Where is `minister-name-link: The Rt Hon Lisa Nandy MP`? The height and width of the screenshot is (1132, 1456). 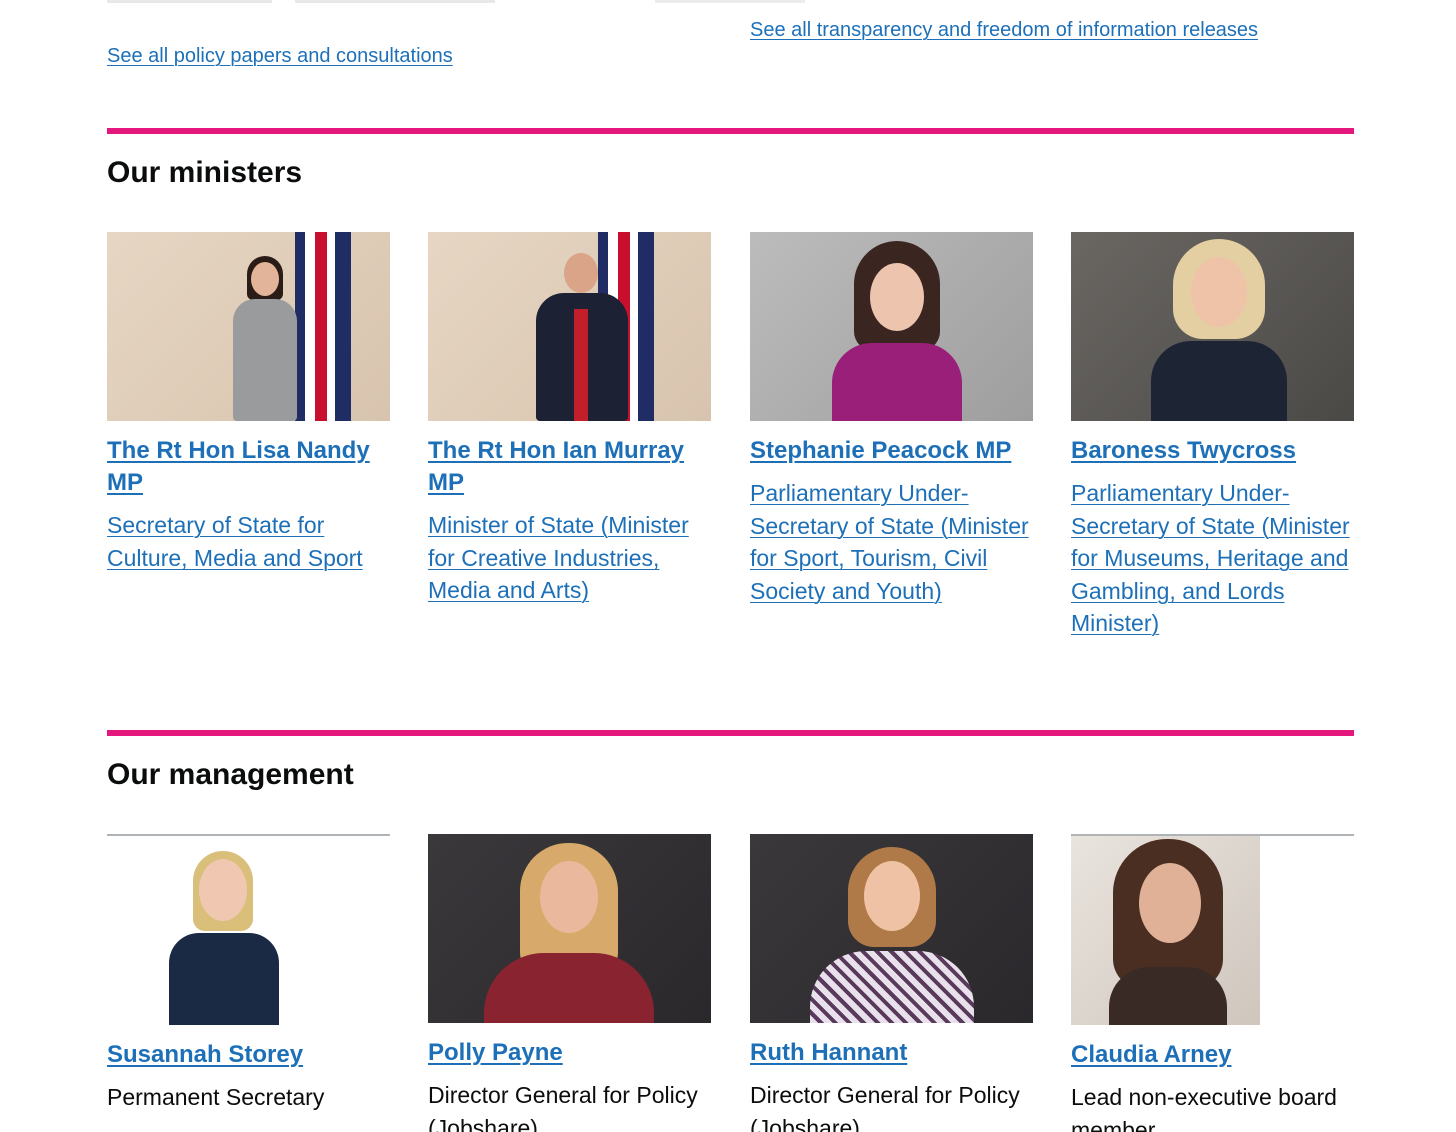
minister-name-link: The Rt Hon Lisa Nandy MP is located at coordinates (248, 467).